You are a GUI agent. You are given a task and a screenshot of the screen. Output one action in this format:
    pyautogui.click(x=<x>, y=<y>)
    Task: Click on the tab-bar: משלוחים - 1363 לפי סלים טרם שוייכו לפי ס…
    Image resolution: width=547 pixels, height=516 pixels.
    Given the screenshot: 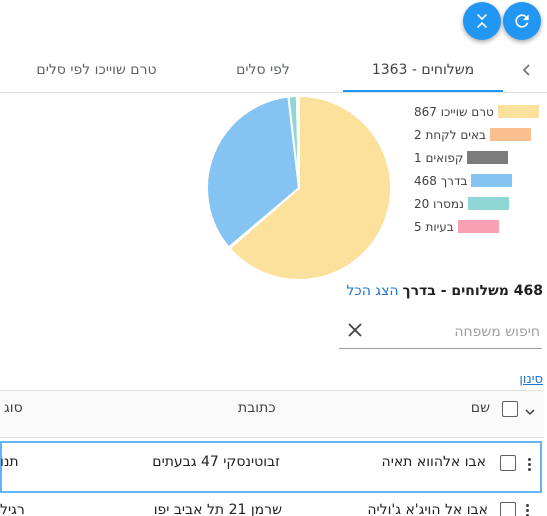 What is the action you would take?
    pyautogui.click(x=273, y=70)
    